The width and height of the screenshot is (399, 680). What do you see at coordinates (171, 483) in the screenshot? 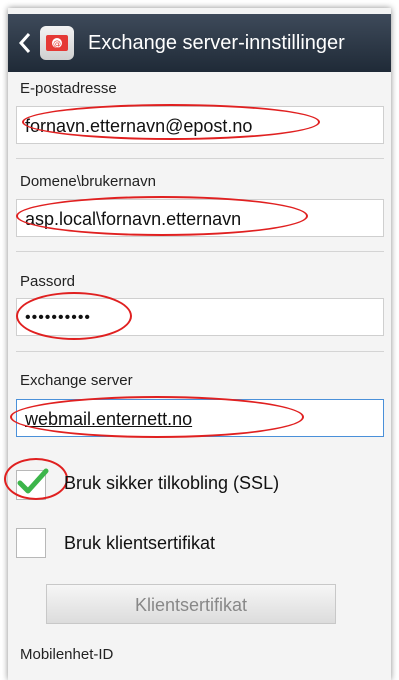
I see `ssl-label: Bruk sikker tilkobling (SSL)` at bounding box center [171, 483].